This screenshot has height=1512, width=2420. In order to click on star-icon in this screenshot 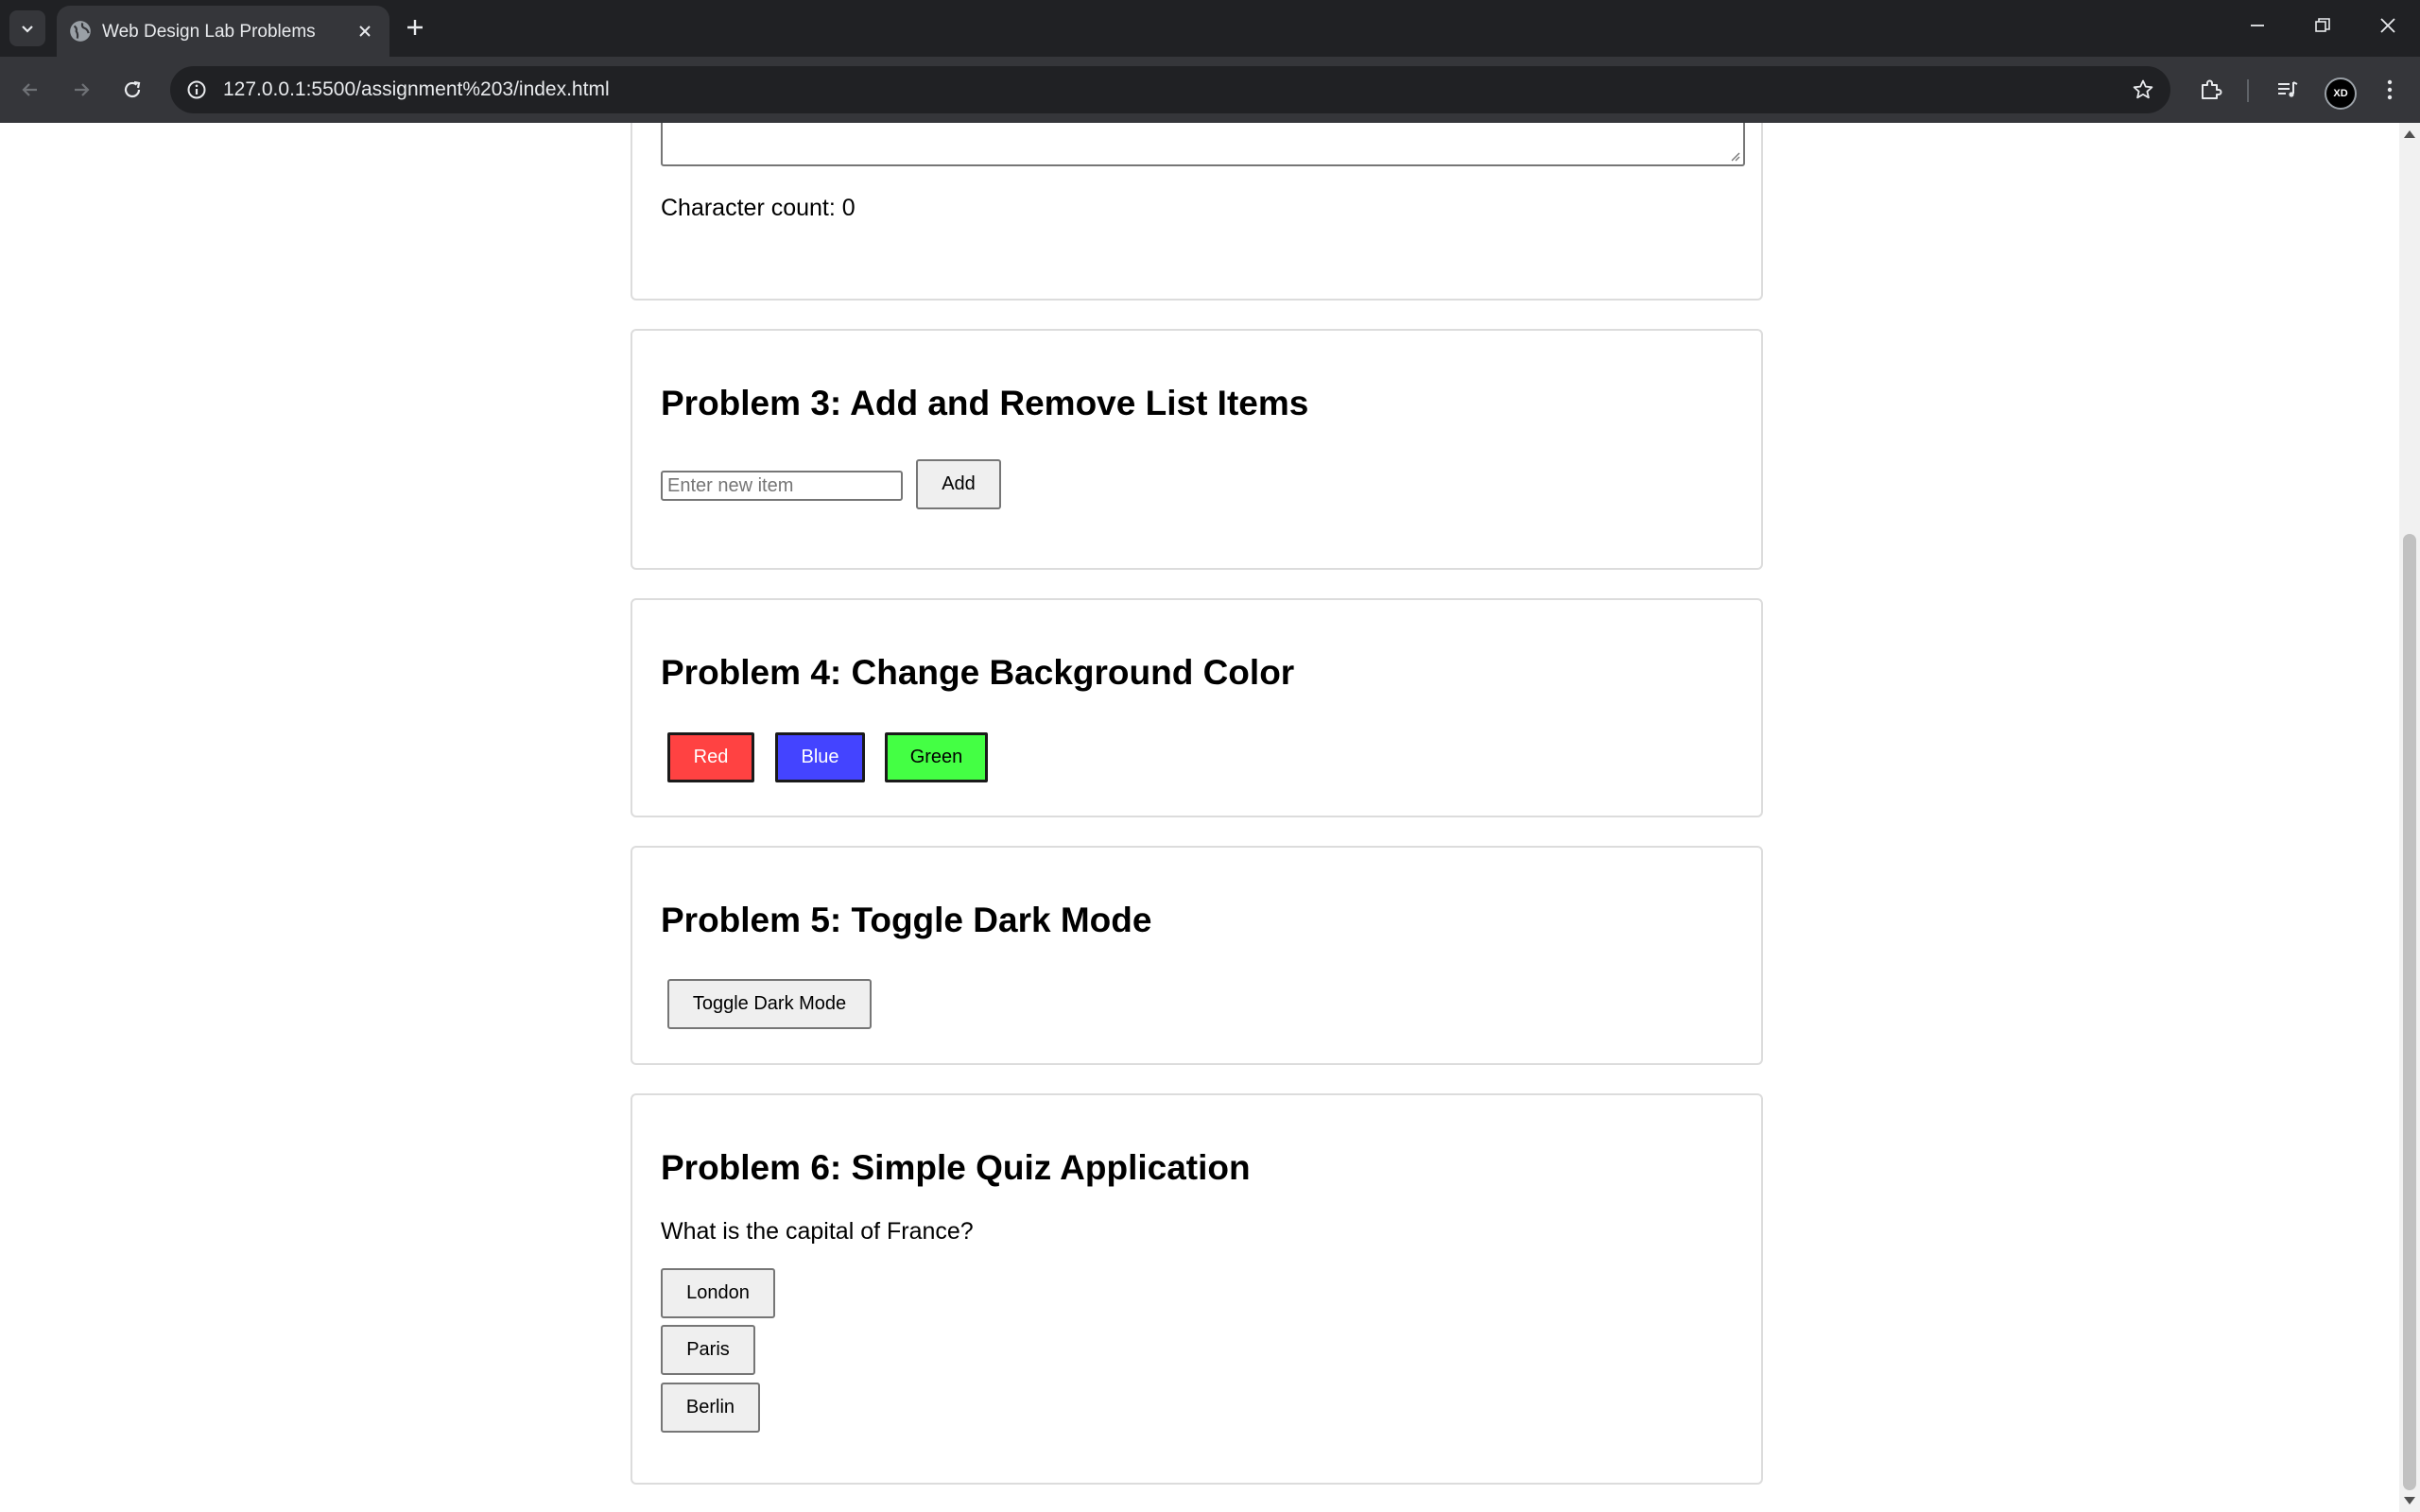, I will do `click(2143, 89)`.